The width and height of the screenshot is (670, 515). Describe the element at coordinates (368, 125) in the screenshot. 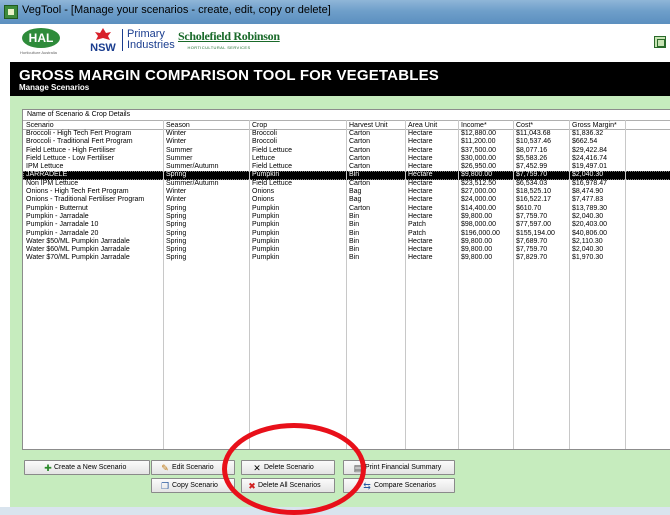

I see `column-header-harvest-unit: Harvest Unit` at that location.